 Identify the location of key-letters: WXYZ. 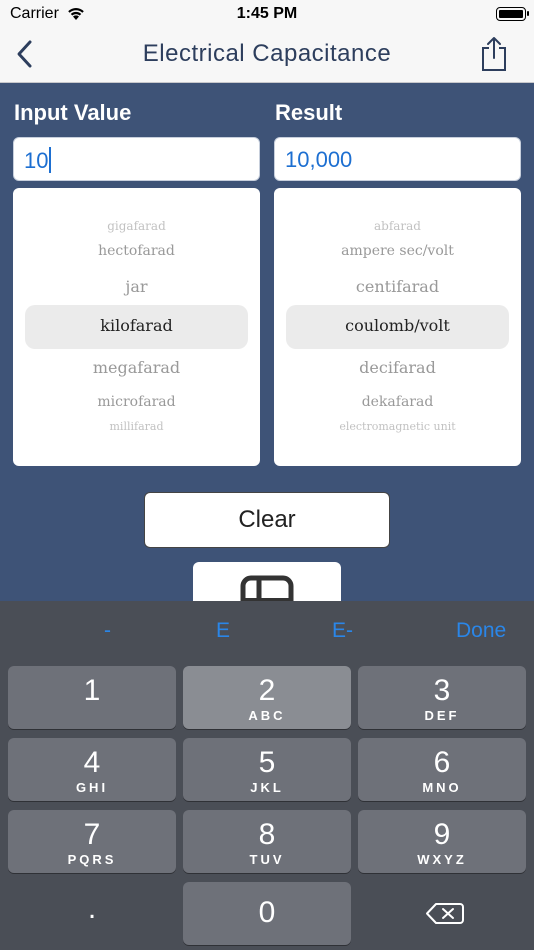
(442, 859).